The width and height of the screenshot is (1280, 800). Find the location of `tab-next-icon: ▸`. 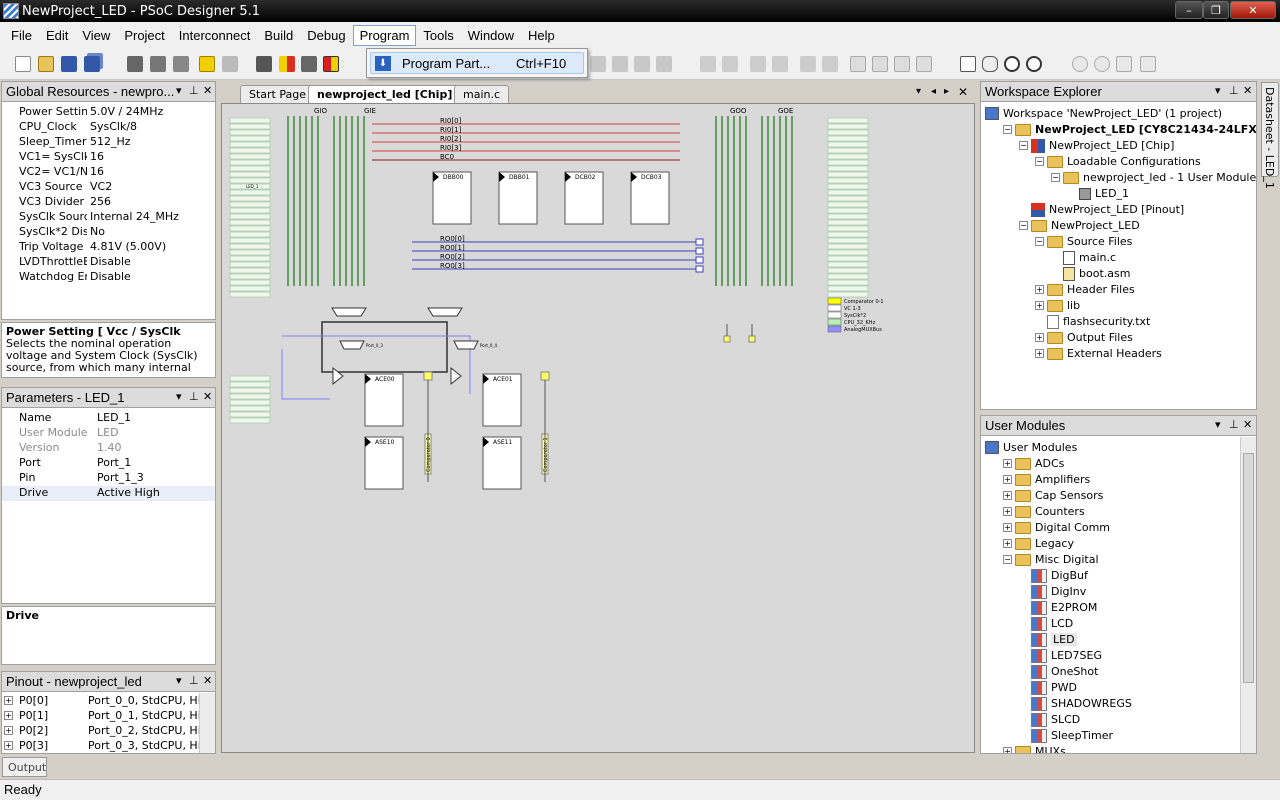

tab-next-icon: ▸ is located at coordinates (946, 91).